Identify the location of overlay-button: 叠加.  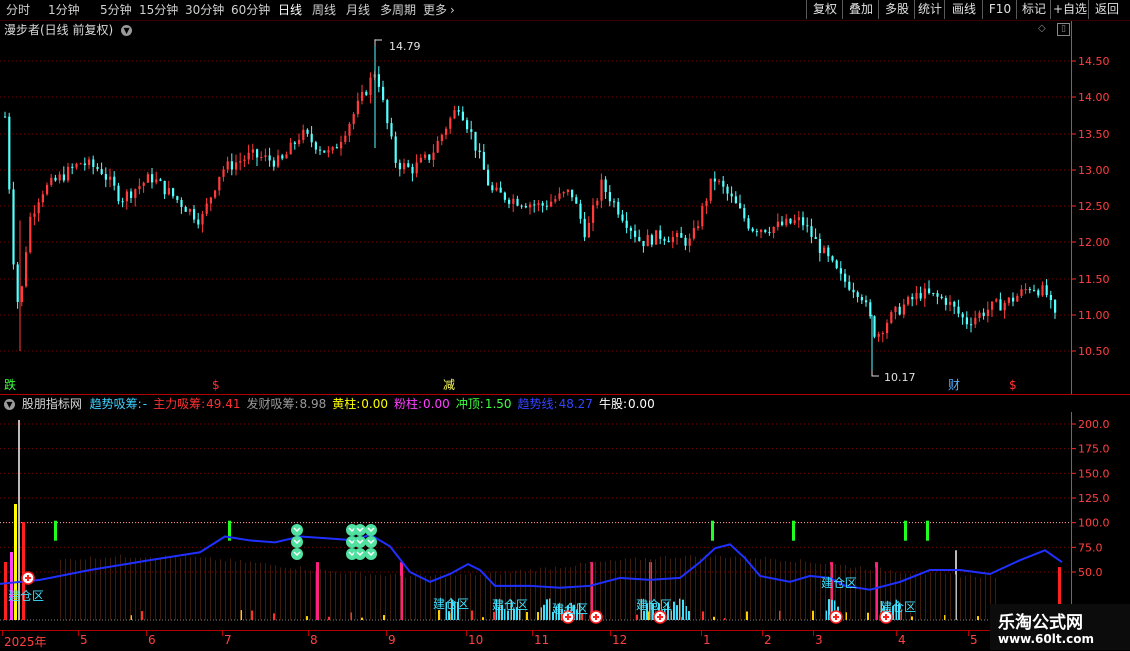
(860, 9).